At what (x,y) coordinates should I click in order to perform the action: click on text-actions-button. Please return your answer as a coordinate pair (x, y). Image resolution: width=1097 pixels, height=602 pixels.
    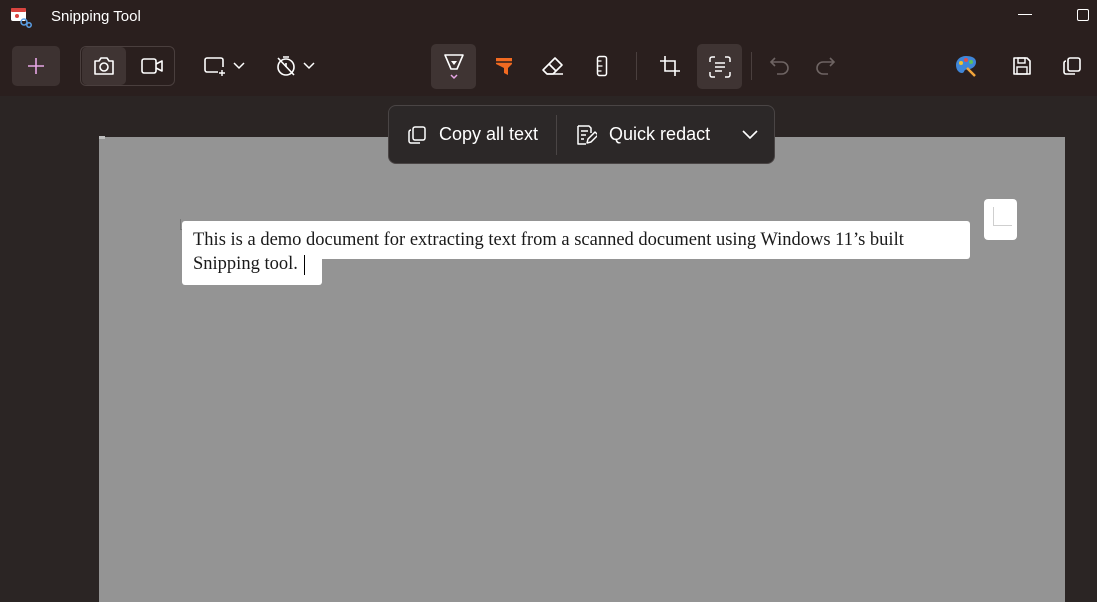
    Looking at the image, I should click on (719, 66).